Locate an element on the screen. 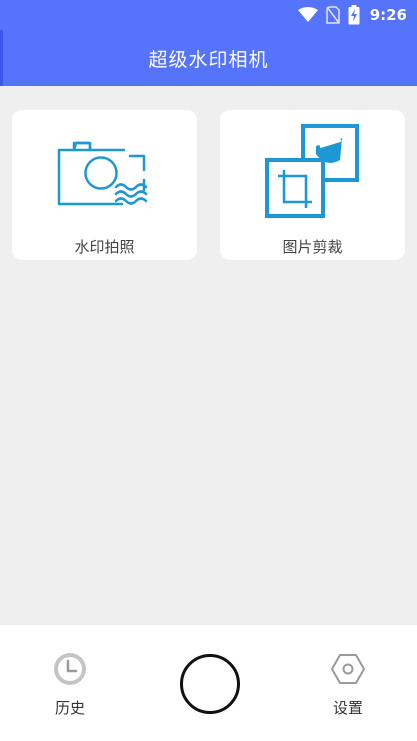 The image size is (417, 741). hexagon-settings-icon is located at coordinates (348, 669).